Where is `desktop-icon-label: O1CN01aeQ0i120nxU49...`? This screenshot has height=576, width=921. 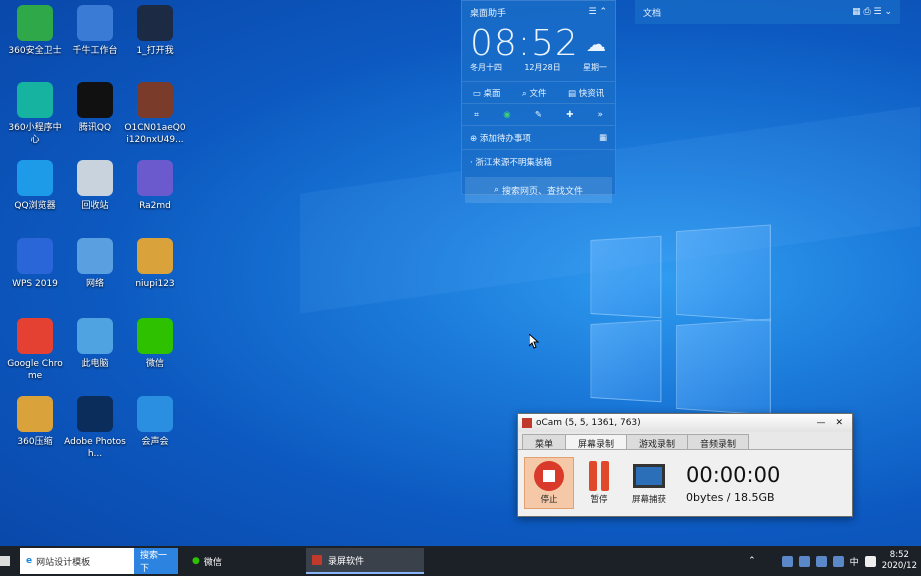 desktop-icon-label: O1CN01aeQ0i120nxU49... is located at coordinates (155, 134).